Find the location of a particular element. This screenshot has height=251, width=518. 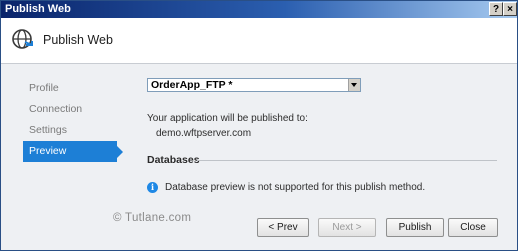

wizard-nav: Profile Connection Settings Preview is located at coordinates (73, 120).